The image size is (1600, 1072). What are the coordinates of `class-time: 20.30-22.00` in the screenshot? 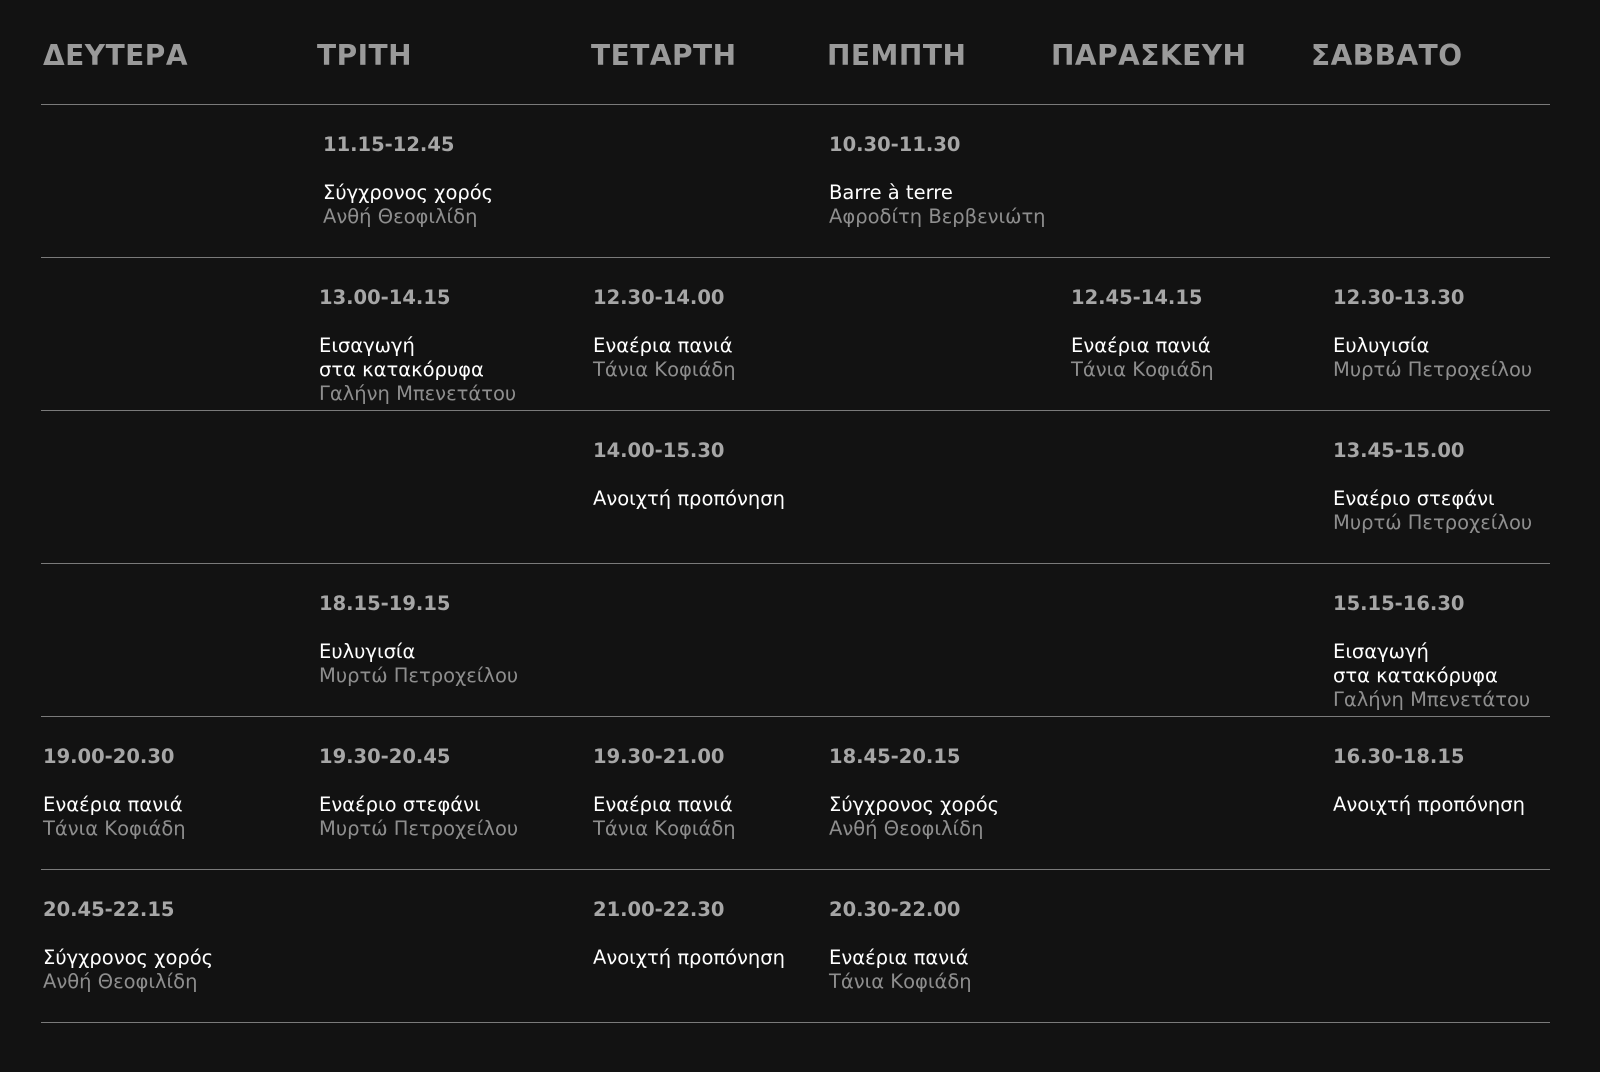 It's located at (895, 909).